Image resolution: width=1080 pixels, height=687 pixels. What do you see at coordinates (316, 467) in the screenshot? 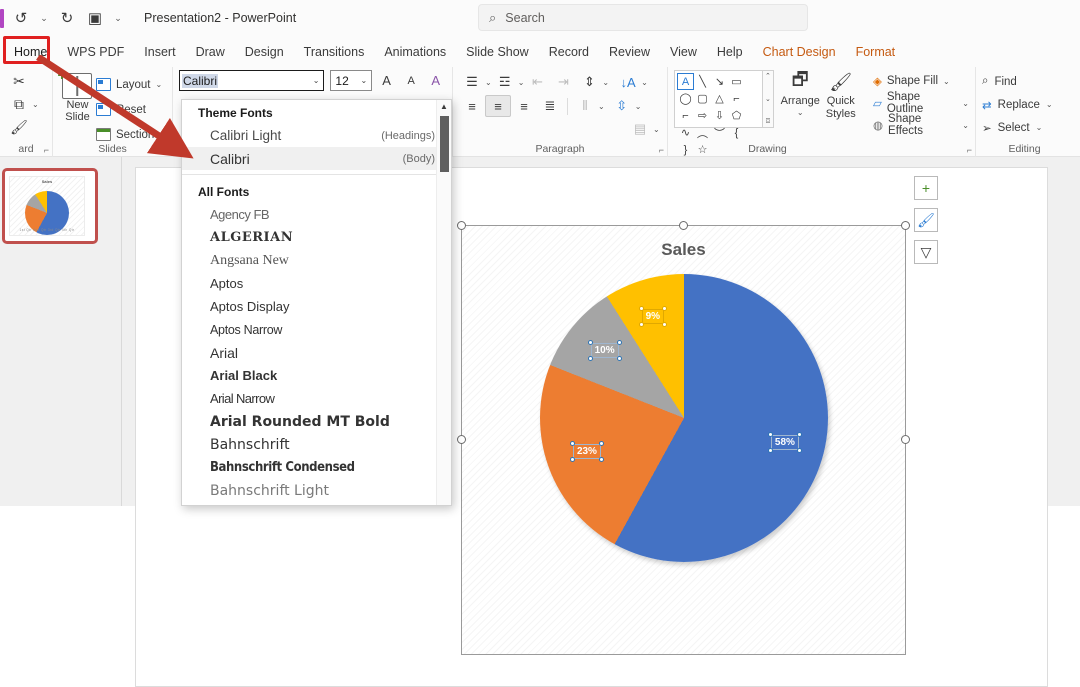
I see `font-option-bahnschrift-condensed: Bahnschrift Condensed` at bounding box center [316, 467].